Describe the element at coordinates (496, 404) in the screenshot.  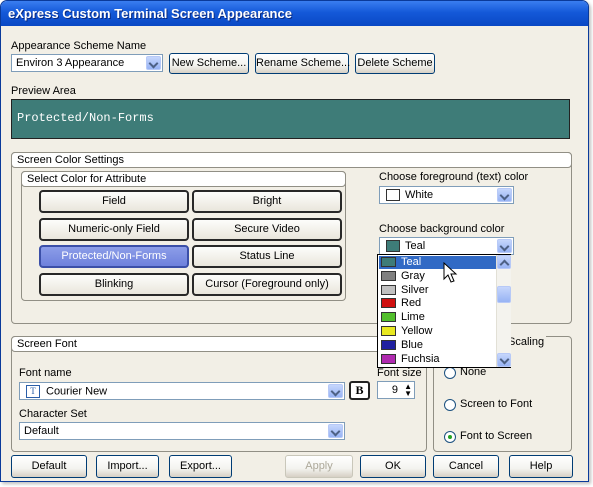
I see `scaling-screen-to-font-label: Screen to Font` at that location.